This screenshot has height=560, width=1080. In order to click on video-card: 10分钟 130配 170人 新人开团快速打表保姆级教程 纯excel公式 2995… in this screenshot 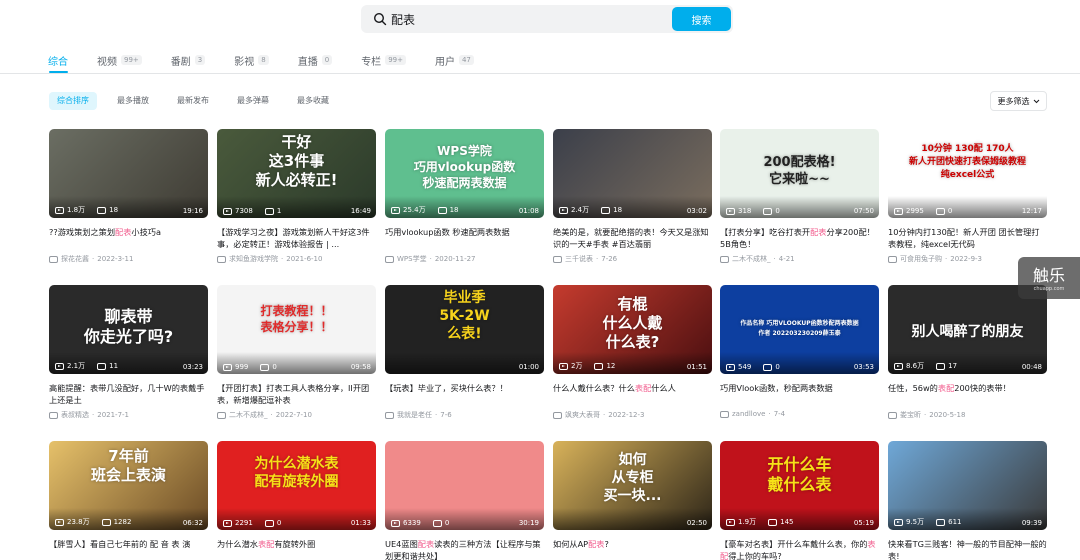, I will do `click(967, 196)`.